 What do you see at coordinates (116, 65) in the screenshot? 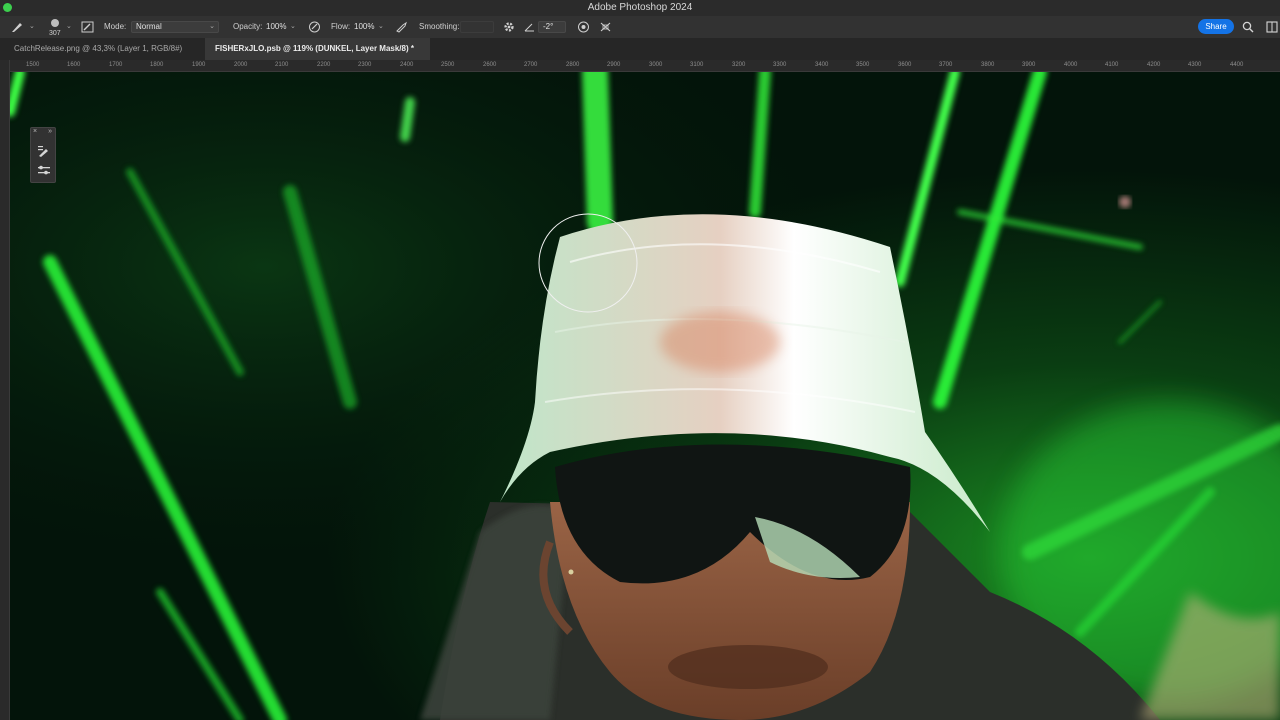
I see `ruler-tick: 1700` at bounding box center [116, 65].